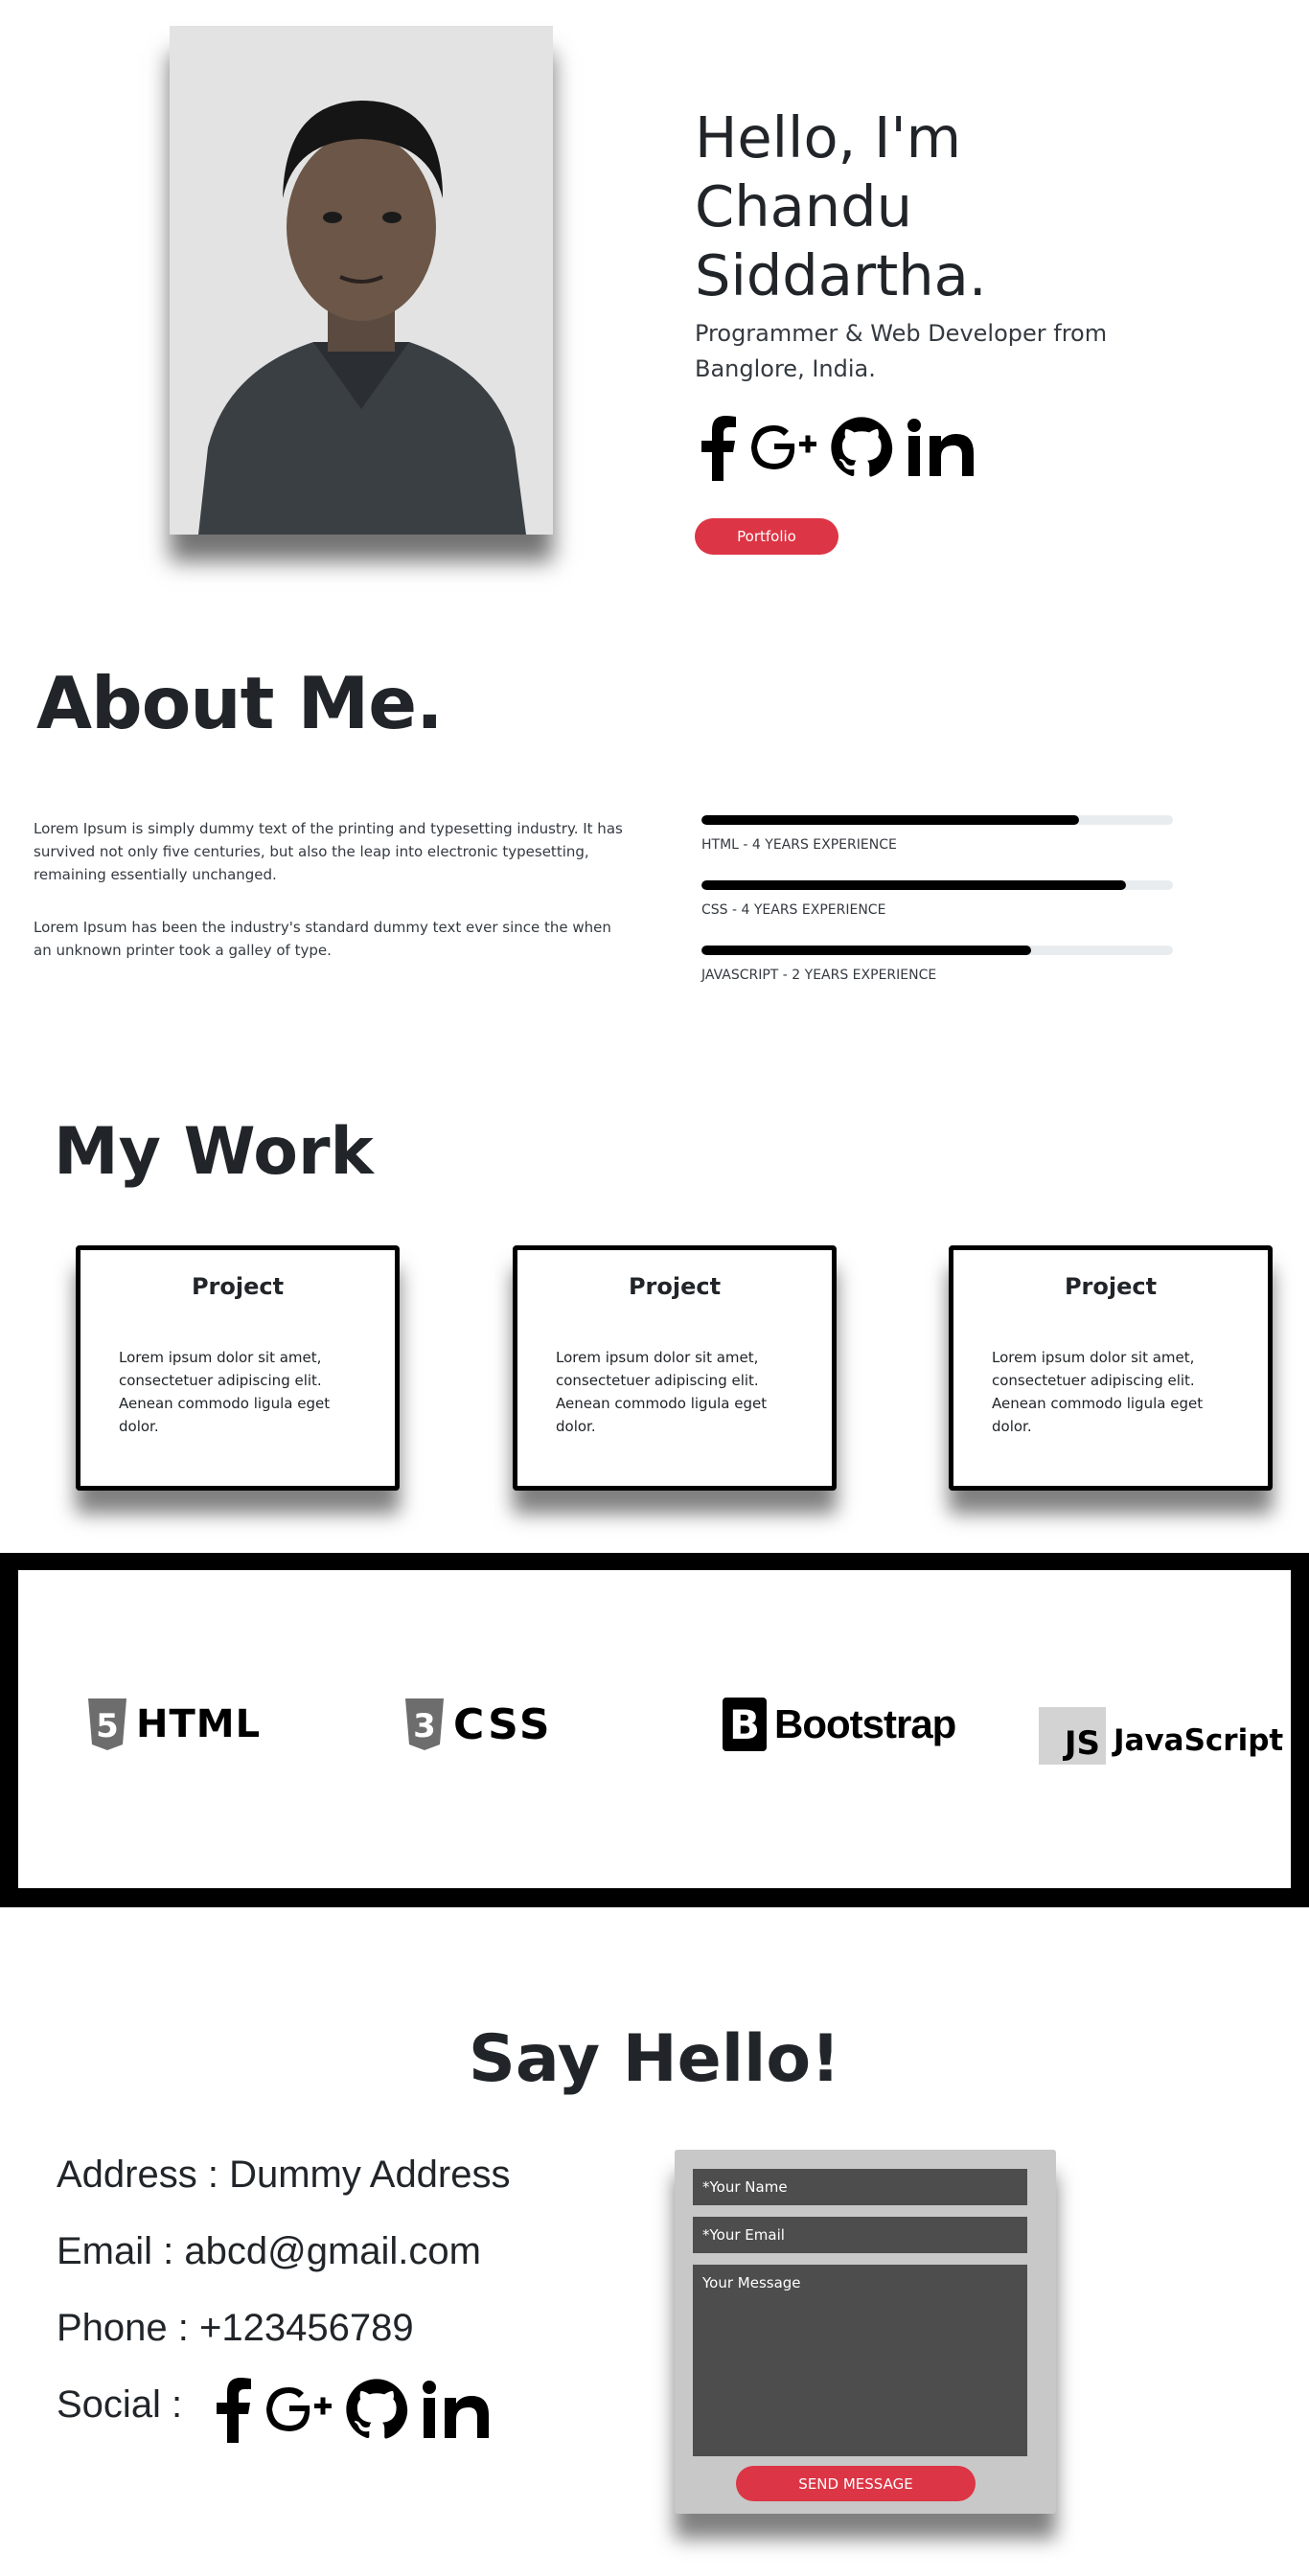 The width and height of the screenshot is (1309, 2576). What do you see at coordinates (963, 206) in the screenshot?
I see `hero-greeting: Hello, I'm Chandu Siddartha.` at bounding box center [963, 206].